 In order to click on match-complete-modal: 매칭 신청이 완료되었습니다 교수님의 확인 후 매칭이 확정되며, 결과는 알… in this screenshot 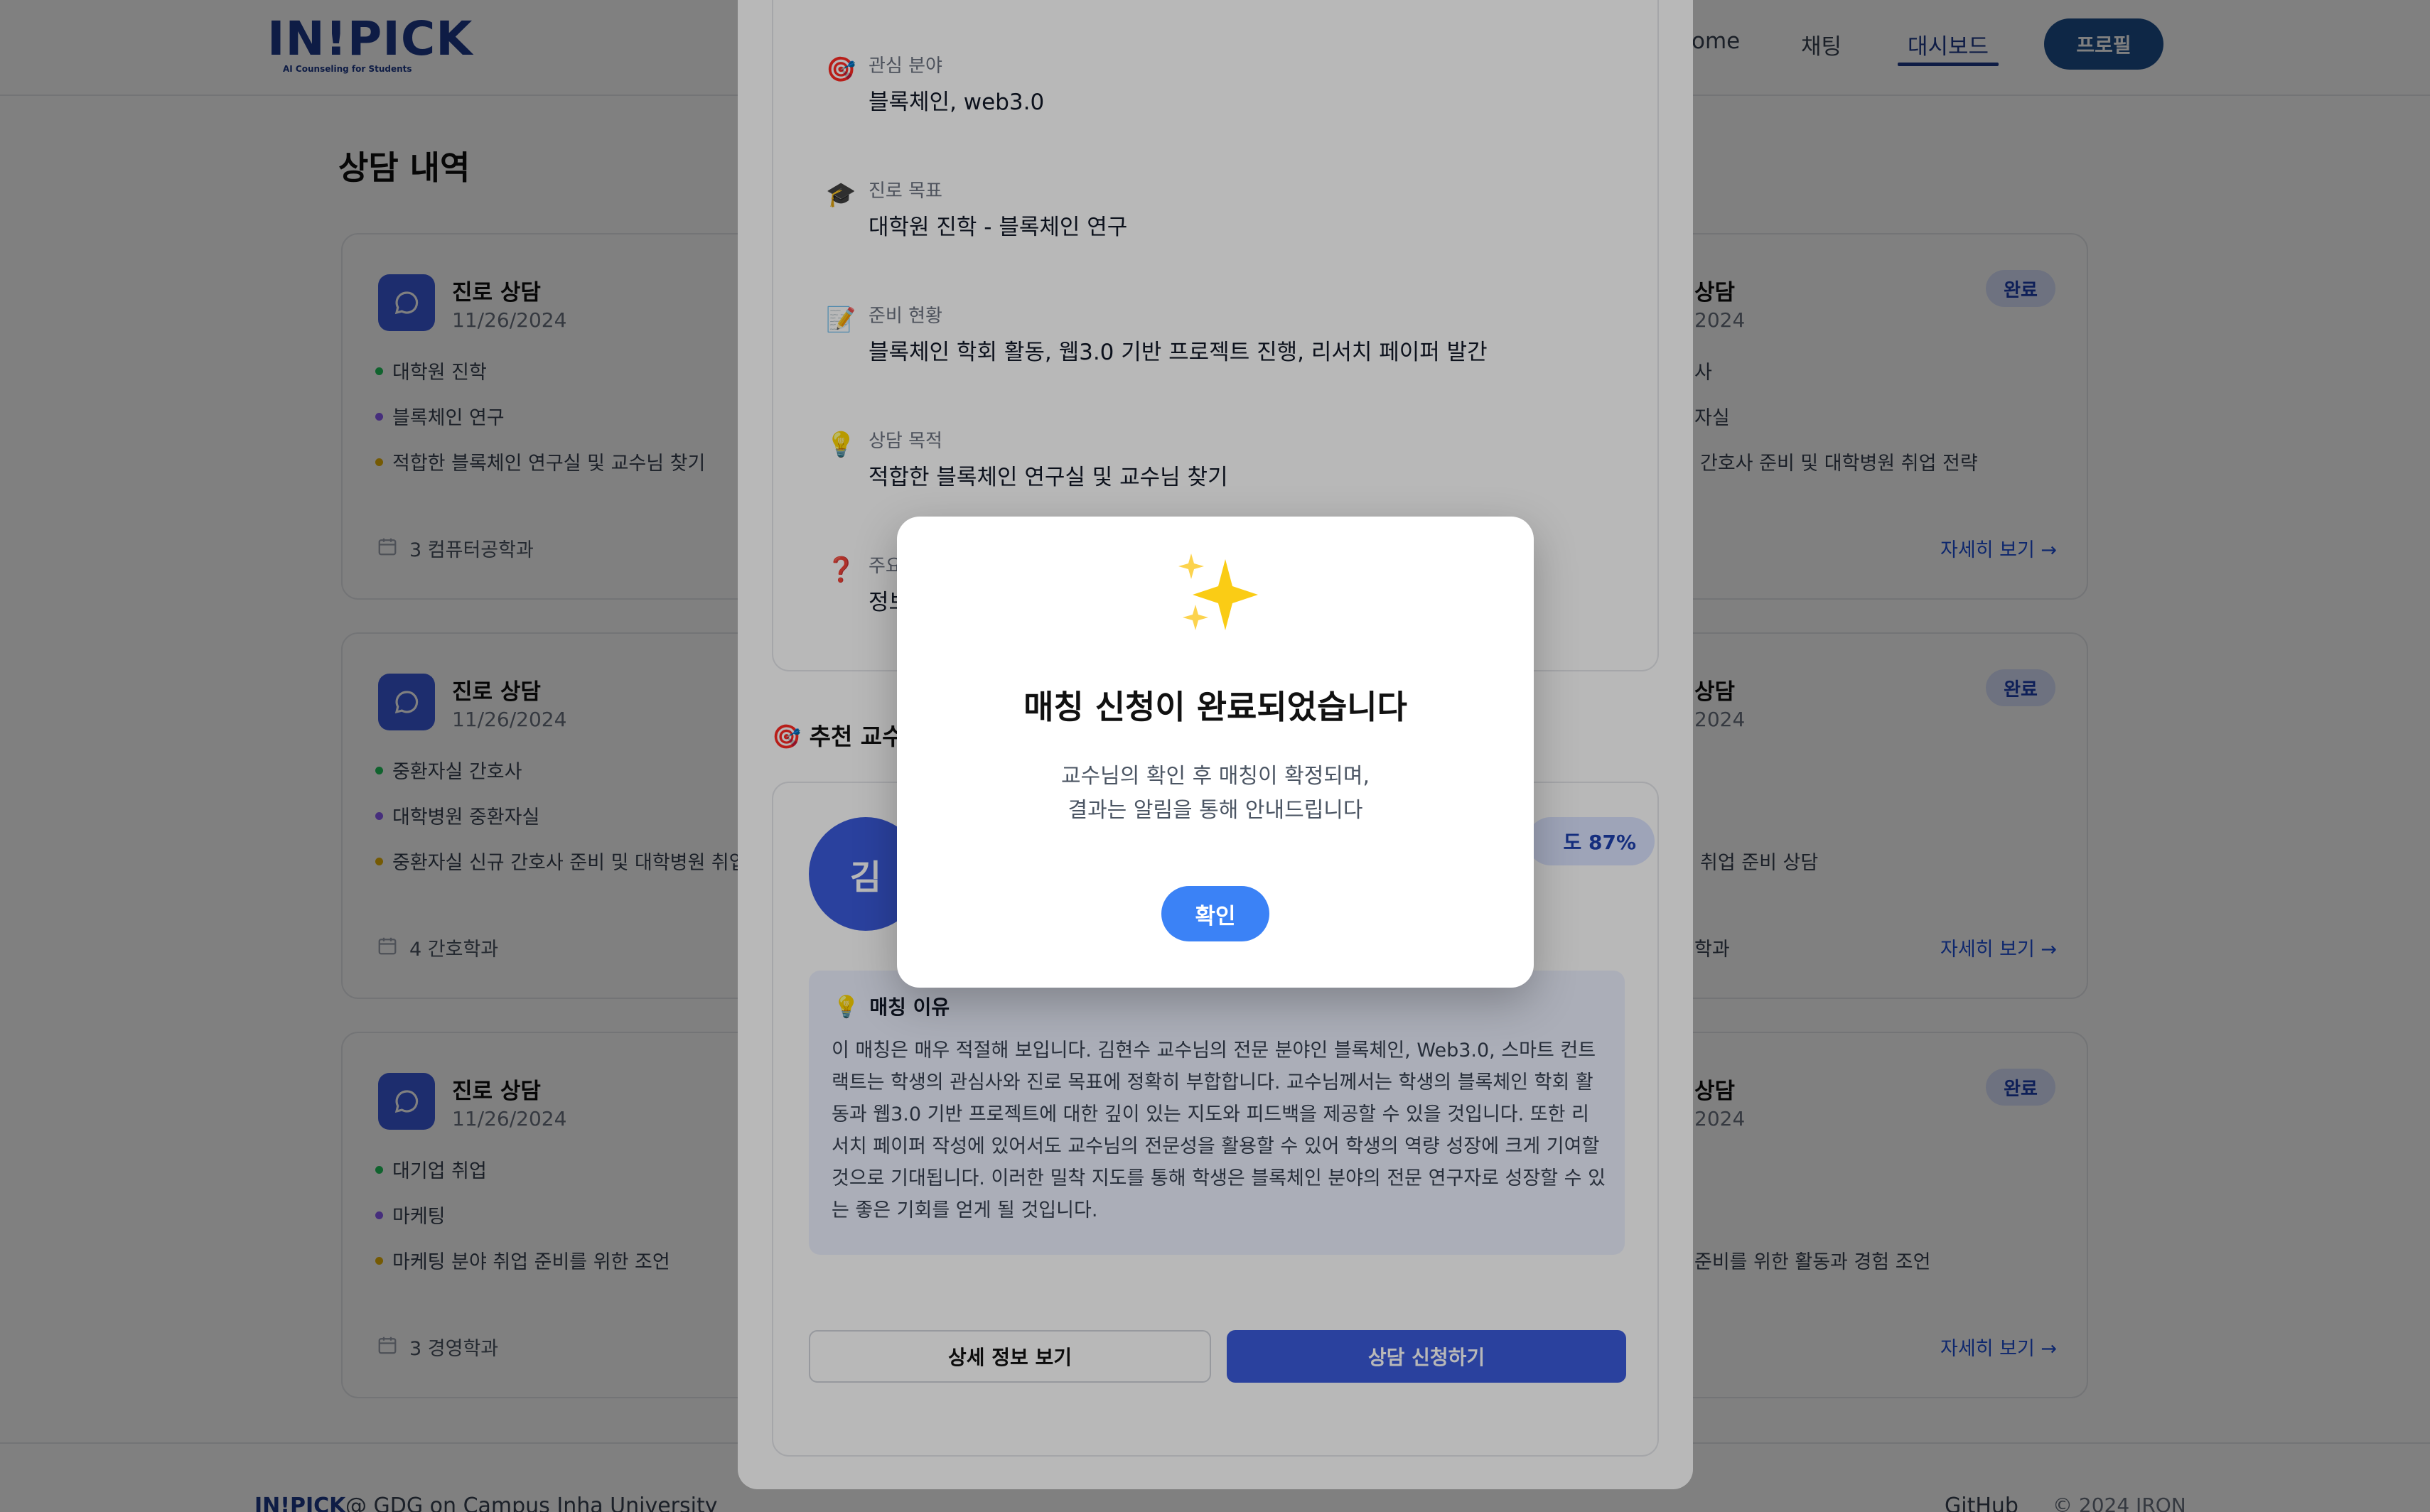, I will do `click(1215, 752)`.